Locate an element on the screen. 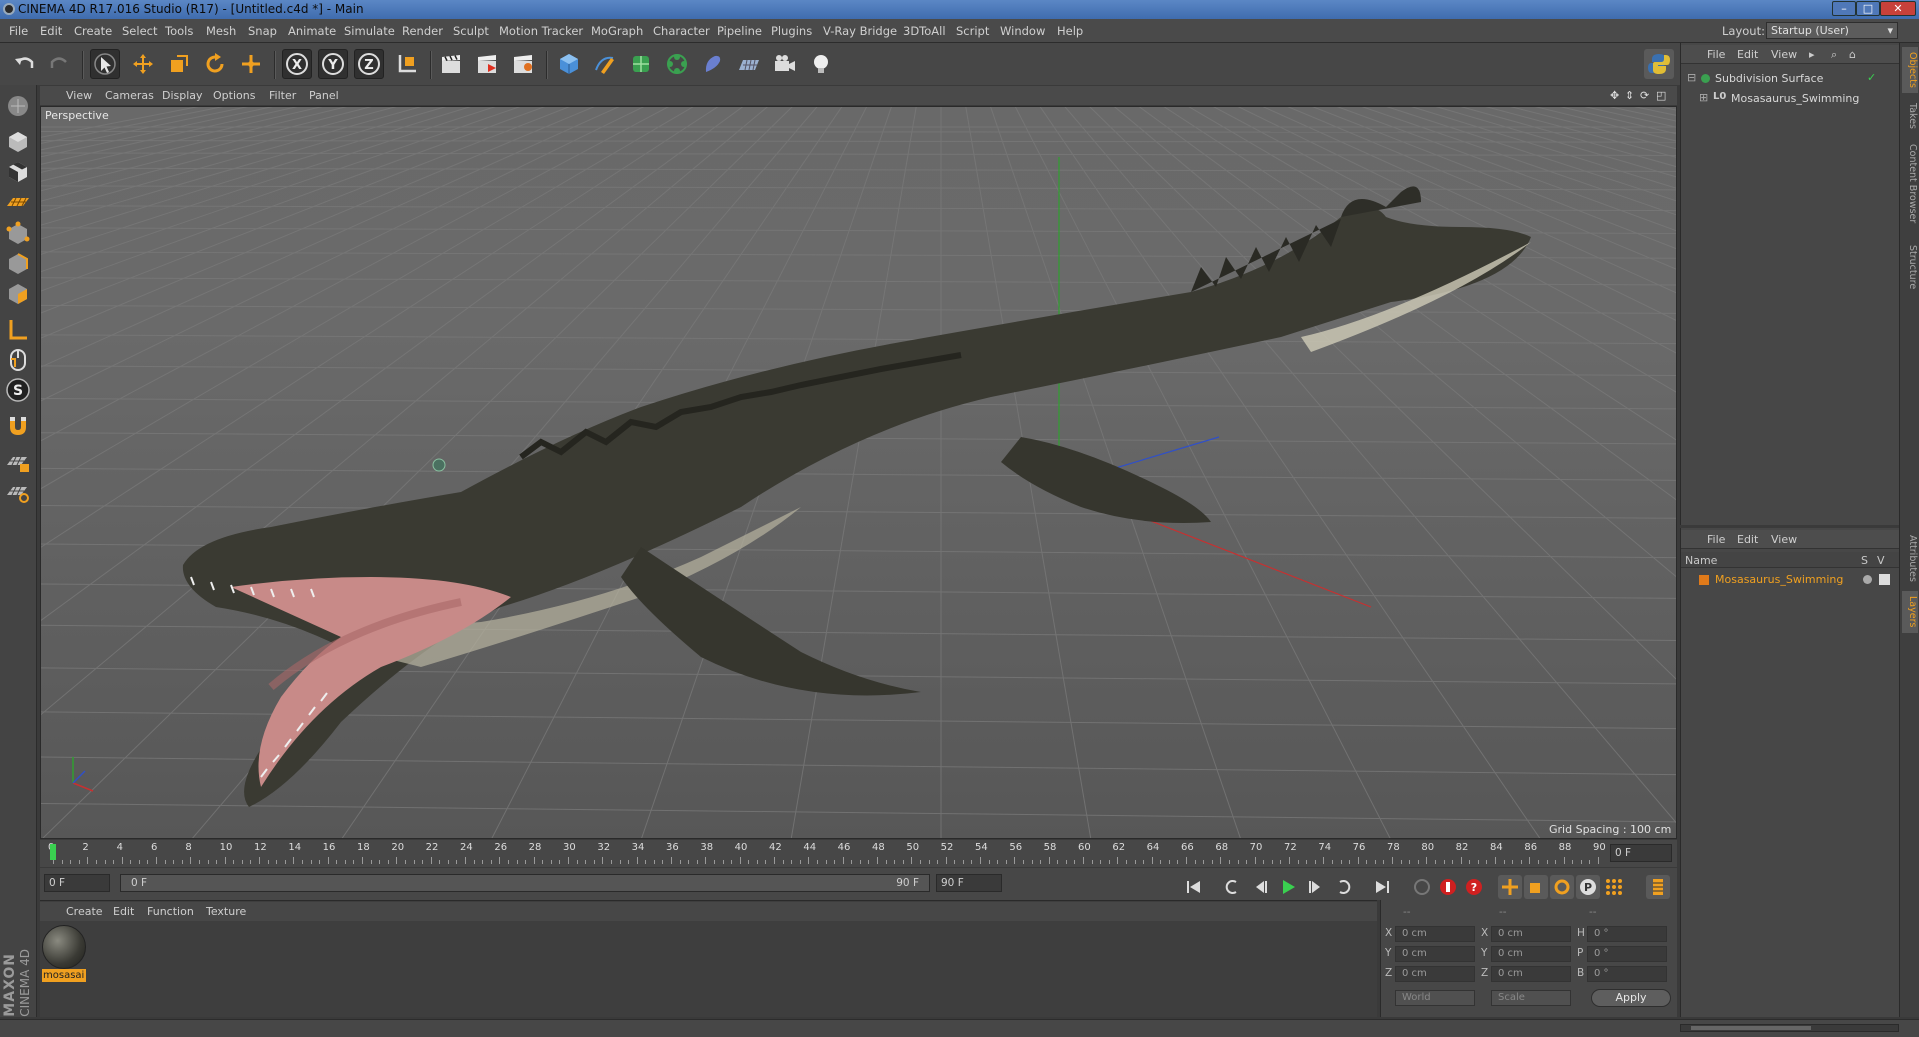  move-tool-button is located at coordinates (143, 64).